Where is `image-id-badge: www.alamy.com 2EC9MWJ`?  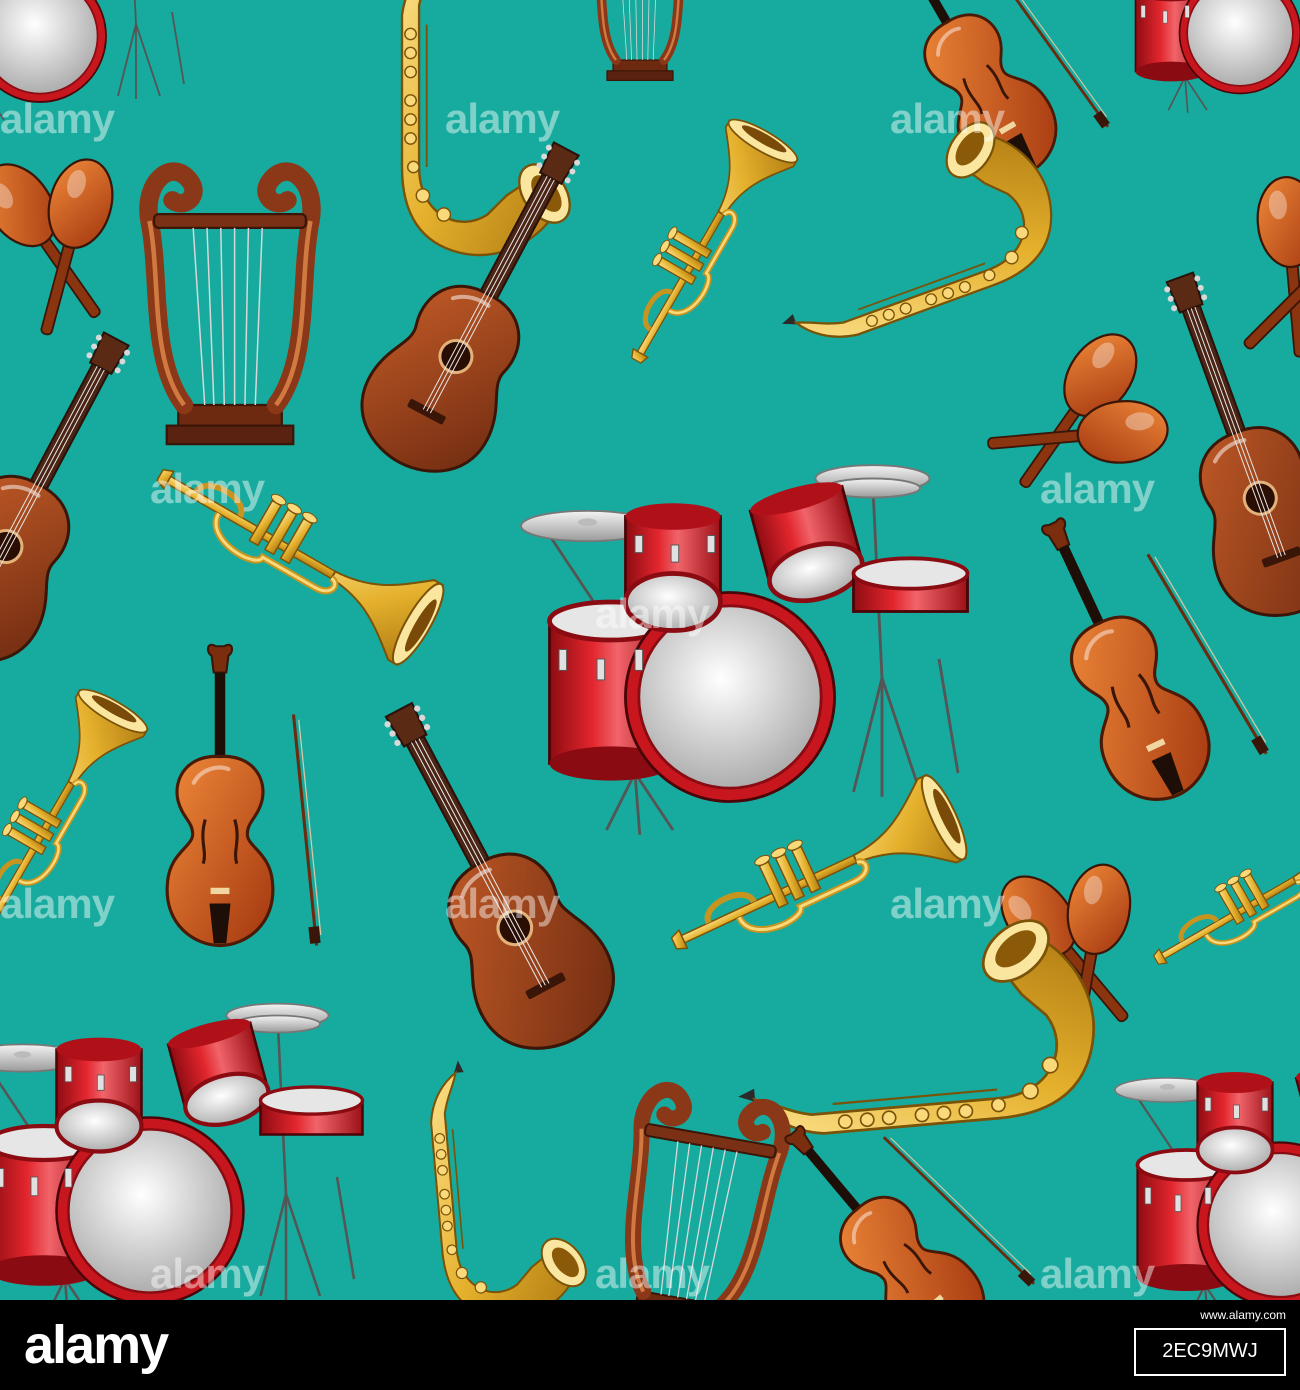 image-id-badge: www.alamy.com 2EC9MWJ is located at coordinates (1210, 1342).